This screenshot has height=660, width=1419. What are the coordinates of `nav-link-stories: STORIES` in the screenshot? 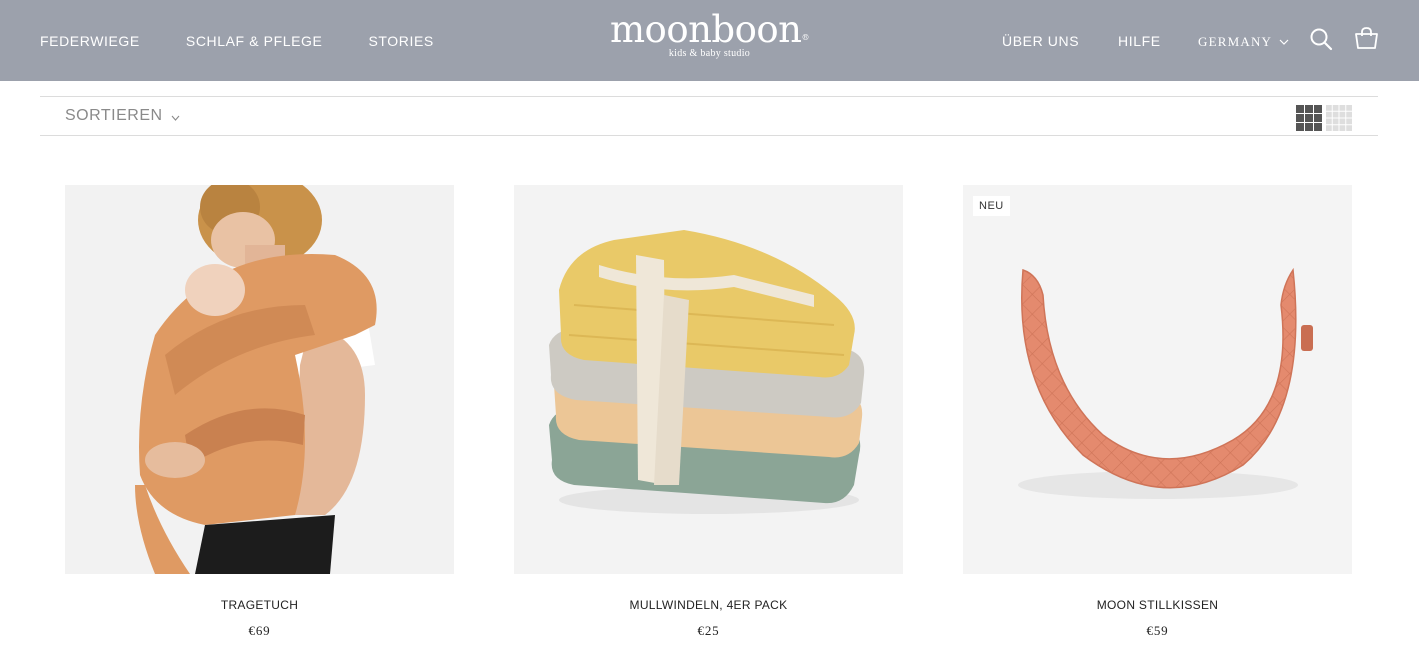 It's located at (400, 41).